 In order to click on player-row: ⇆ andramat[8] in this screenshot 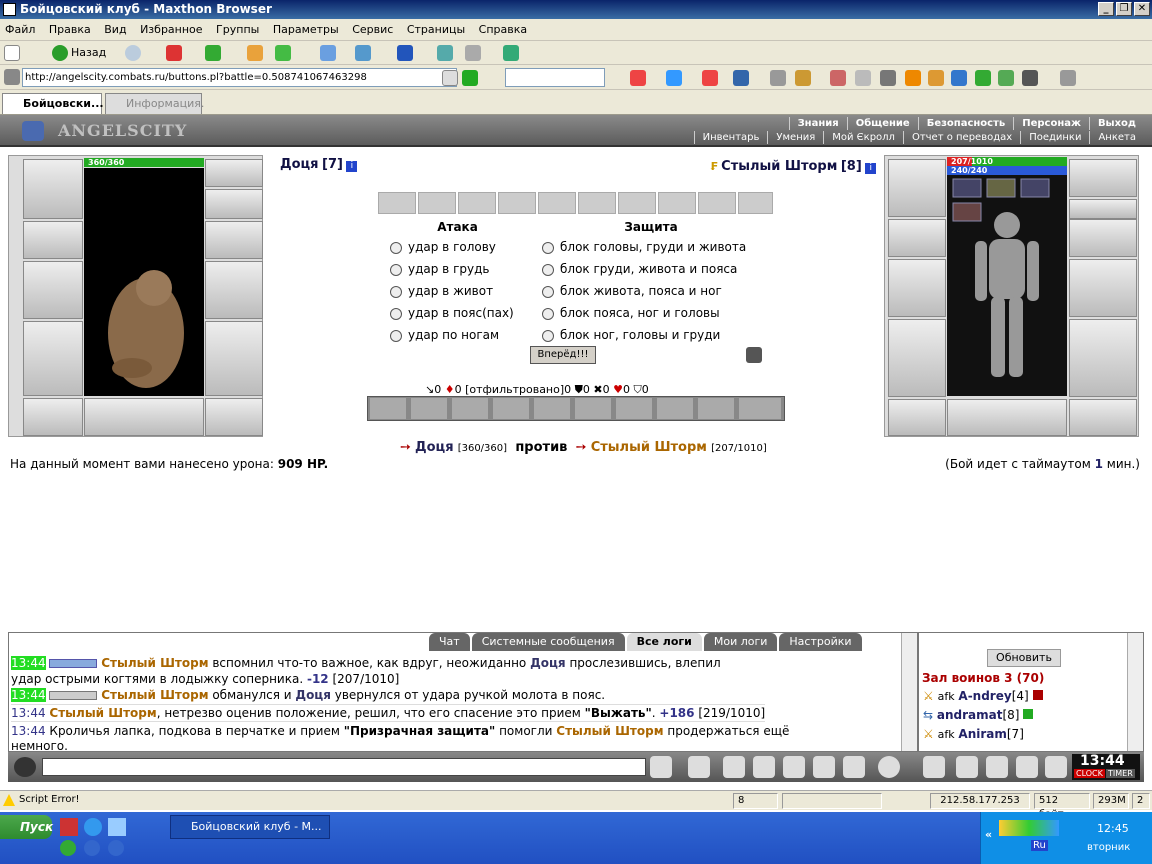, I will do `click(978, 715)`.